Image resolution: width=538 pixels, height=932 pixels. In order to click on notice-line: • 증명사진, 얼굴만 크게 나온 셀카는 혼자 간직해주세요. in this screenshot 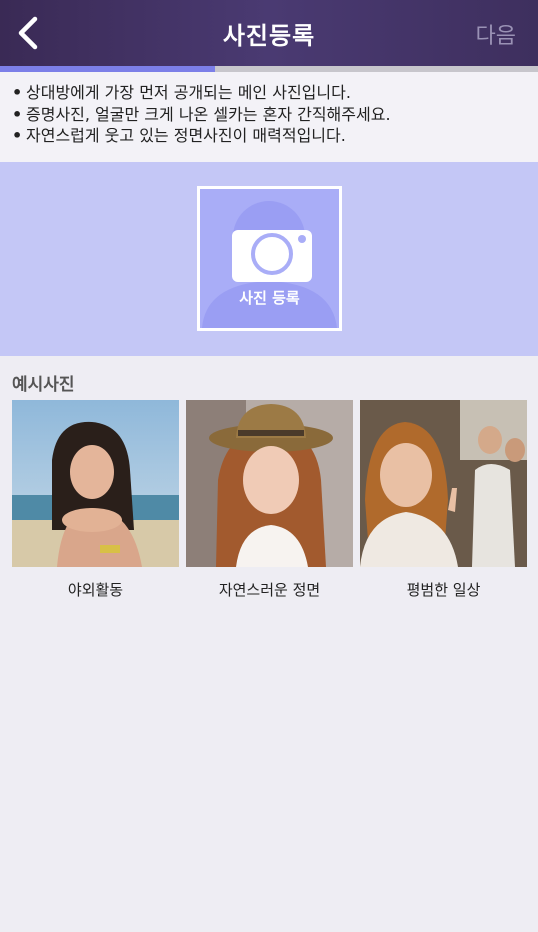, I will do `click(201, 114)`.